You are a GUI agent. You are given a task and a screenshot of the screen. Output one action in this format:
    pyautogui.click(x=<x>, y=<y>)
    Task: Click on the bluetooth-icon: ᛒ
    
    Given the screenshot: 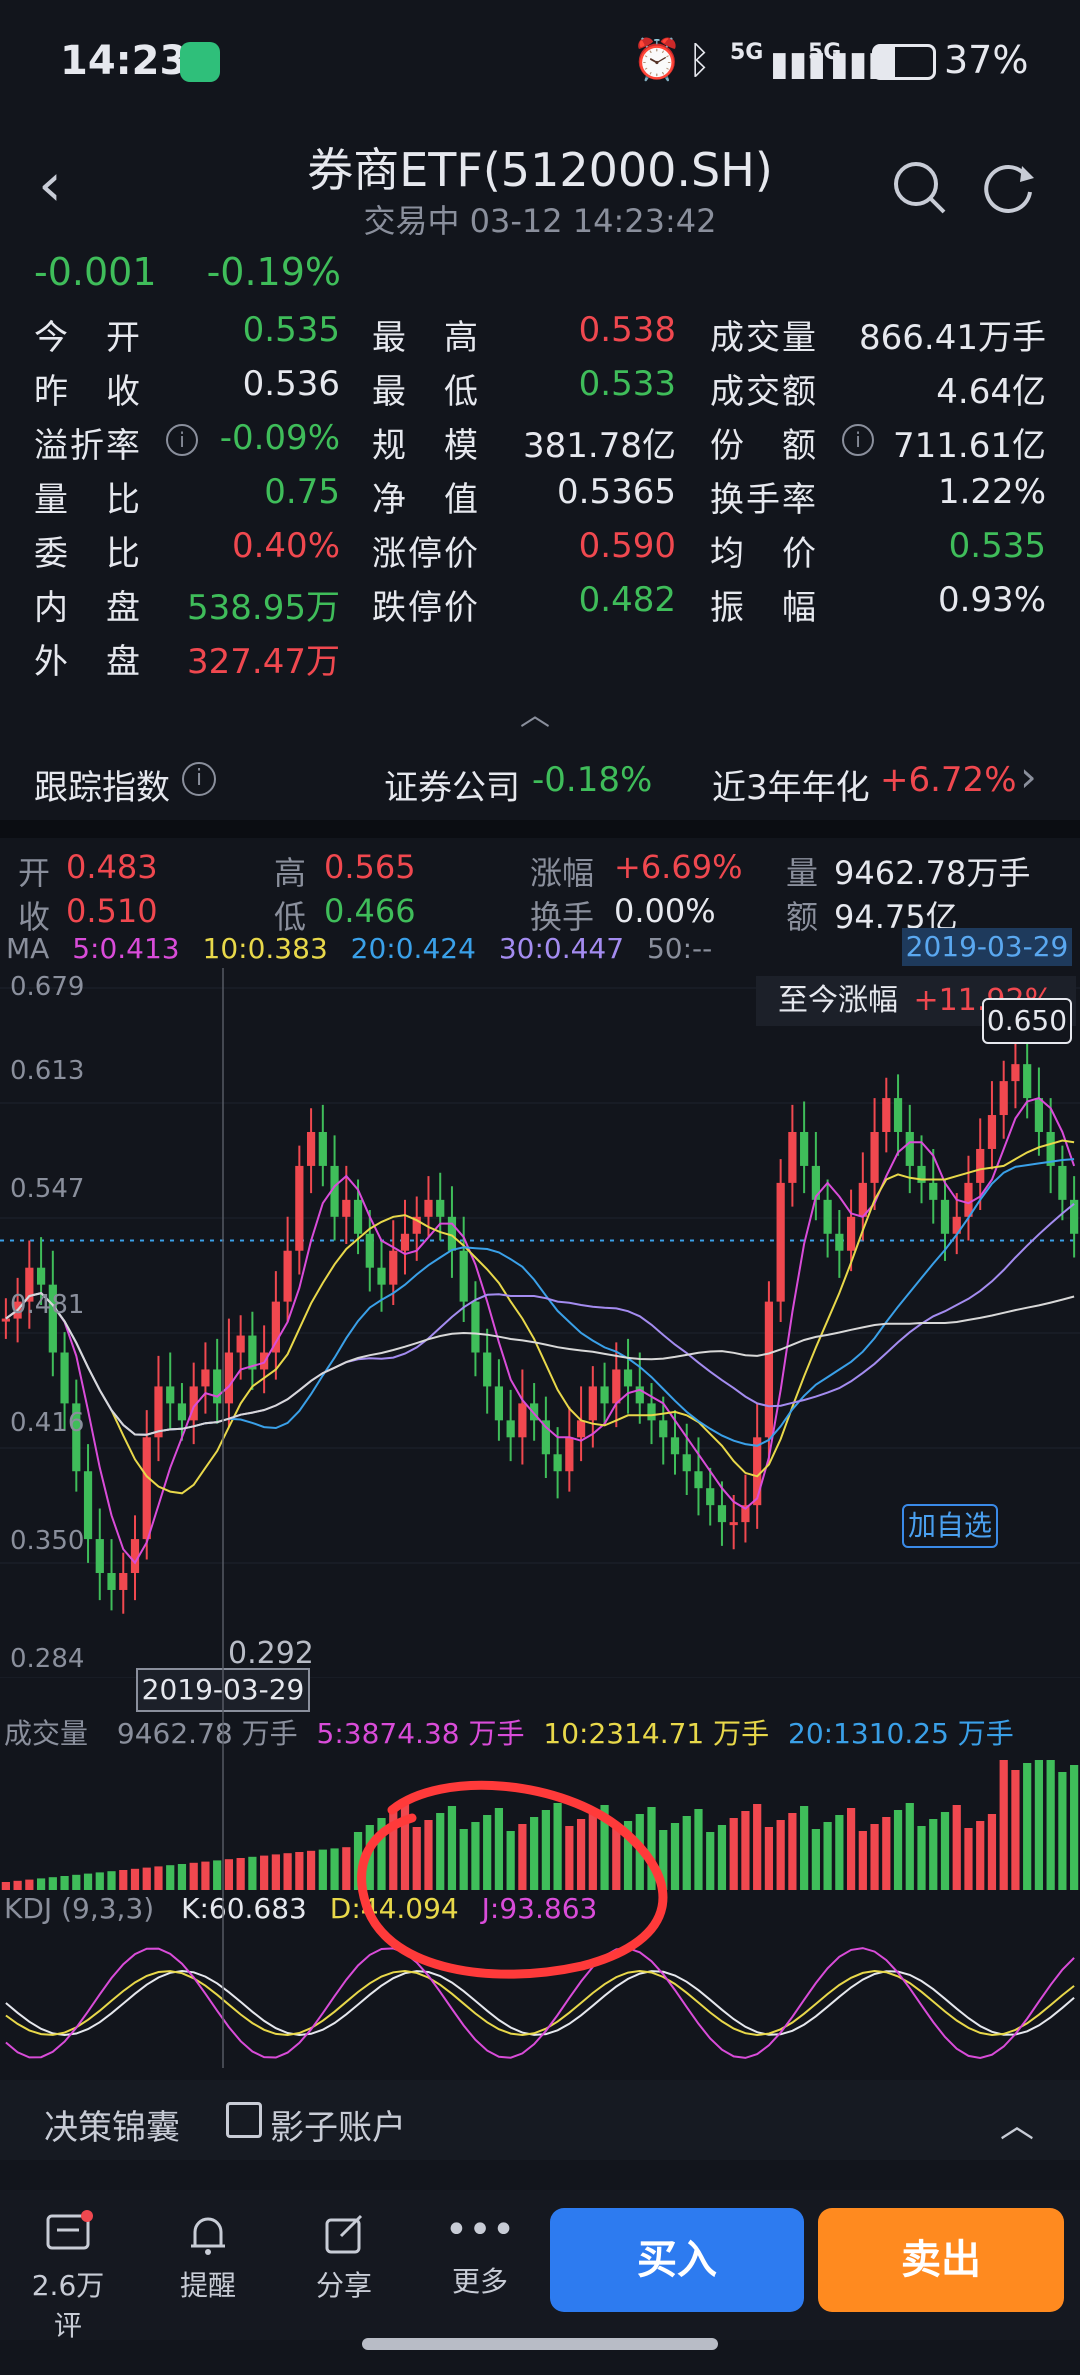 What is the action you would take?
    pyautogui.click(x=699, y=60)
    